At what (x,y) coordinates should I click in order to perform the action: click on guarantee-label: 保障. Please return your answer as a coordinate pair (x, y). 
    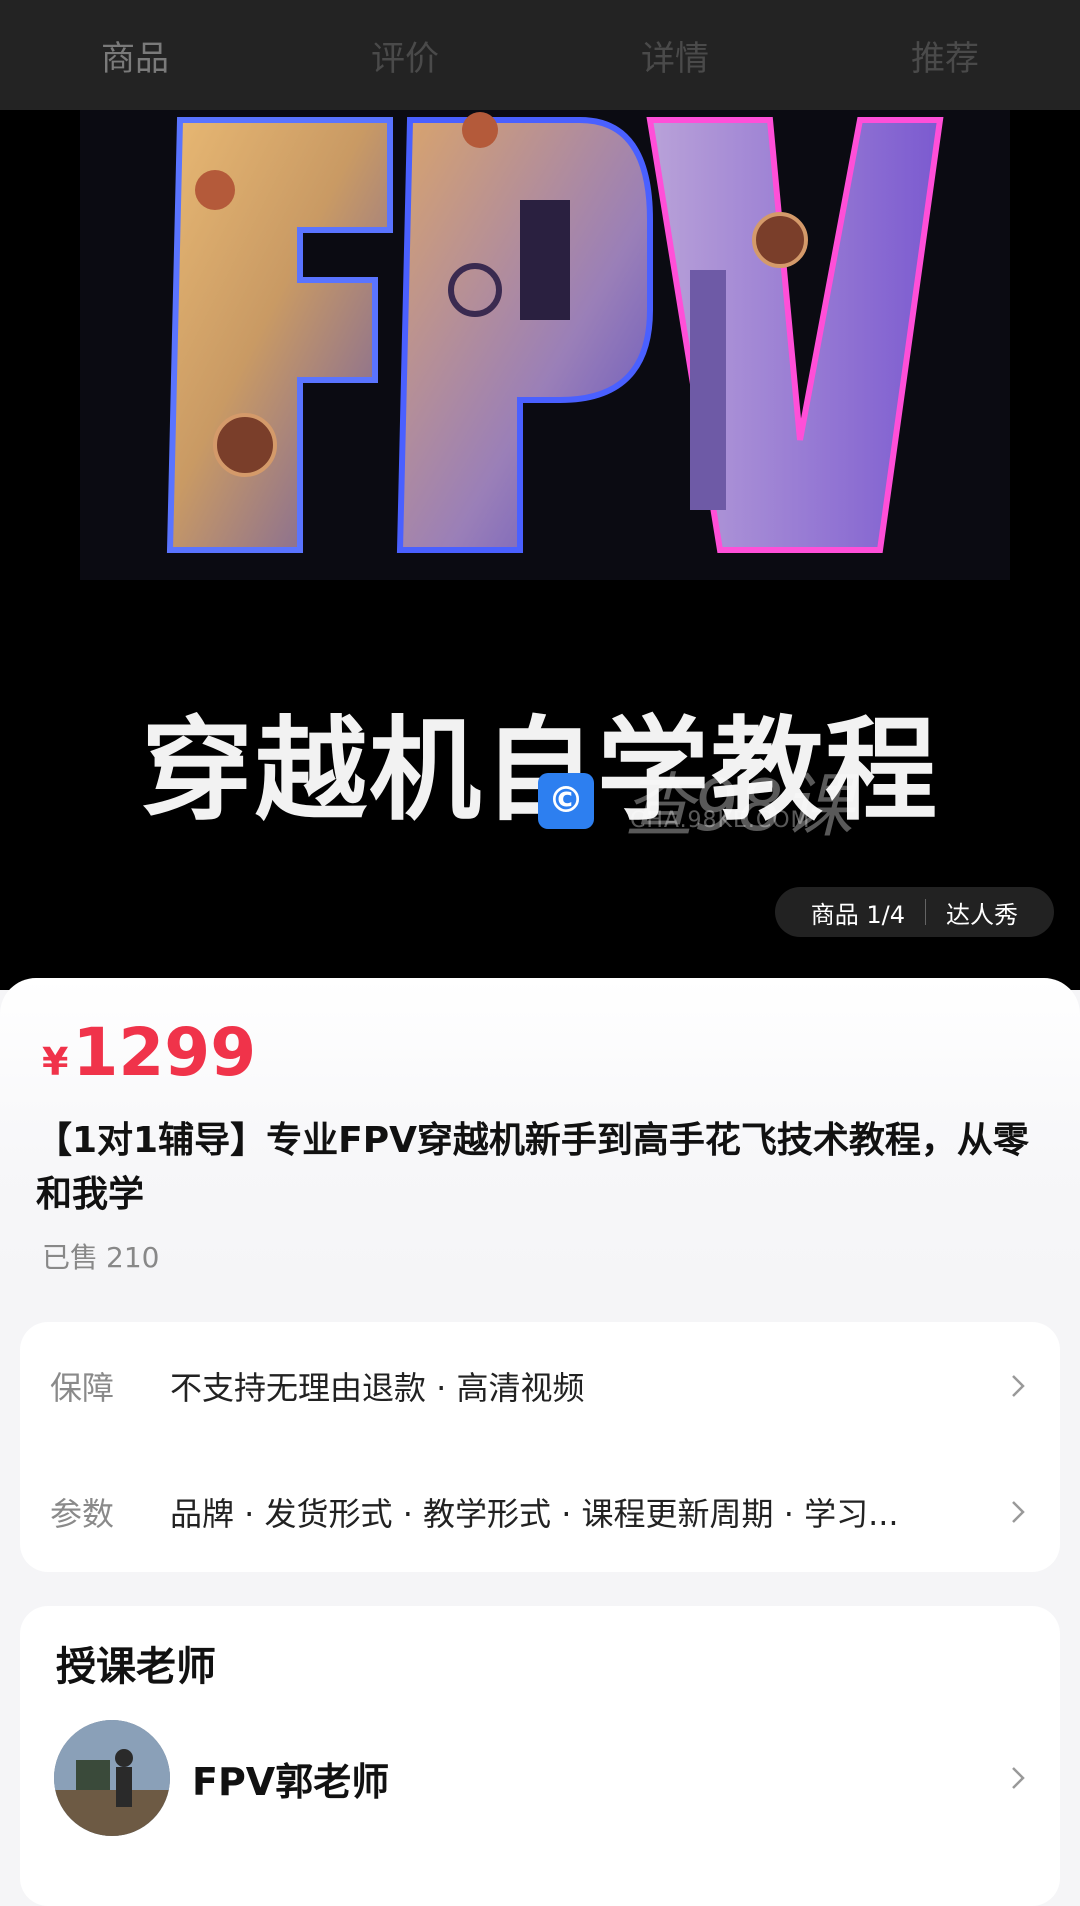
    Looking at the image, I should click on (82, 1388).